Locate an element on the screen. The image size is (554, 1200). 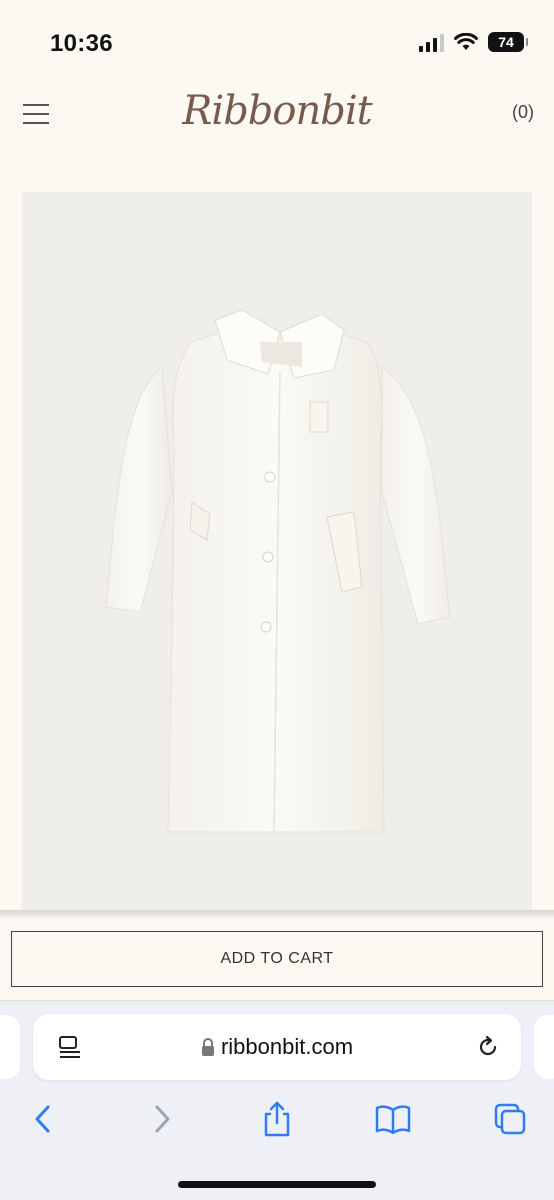
forward-icon is located at coordinates (162, 1119).